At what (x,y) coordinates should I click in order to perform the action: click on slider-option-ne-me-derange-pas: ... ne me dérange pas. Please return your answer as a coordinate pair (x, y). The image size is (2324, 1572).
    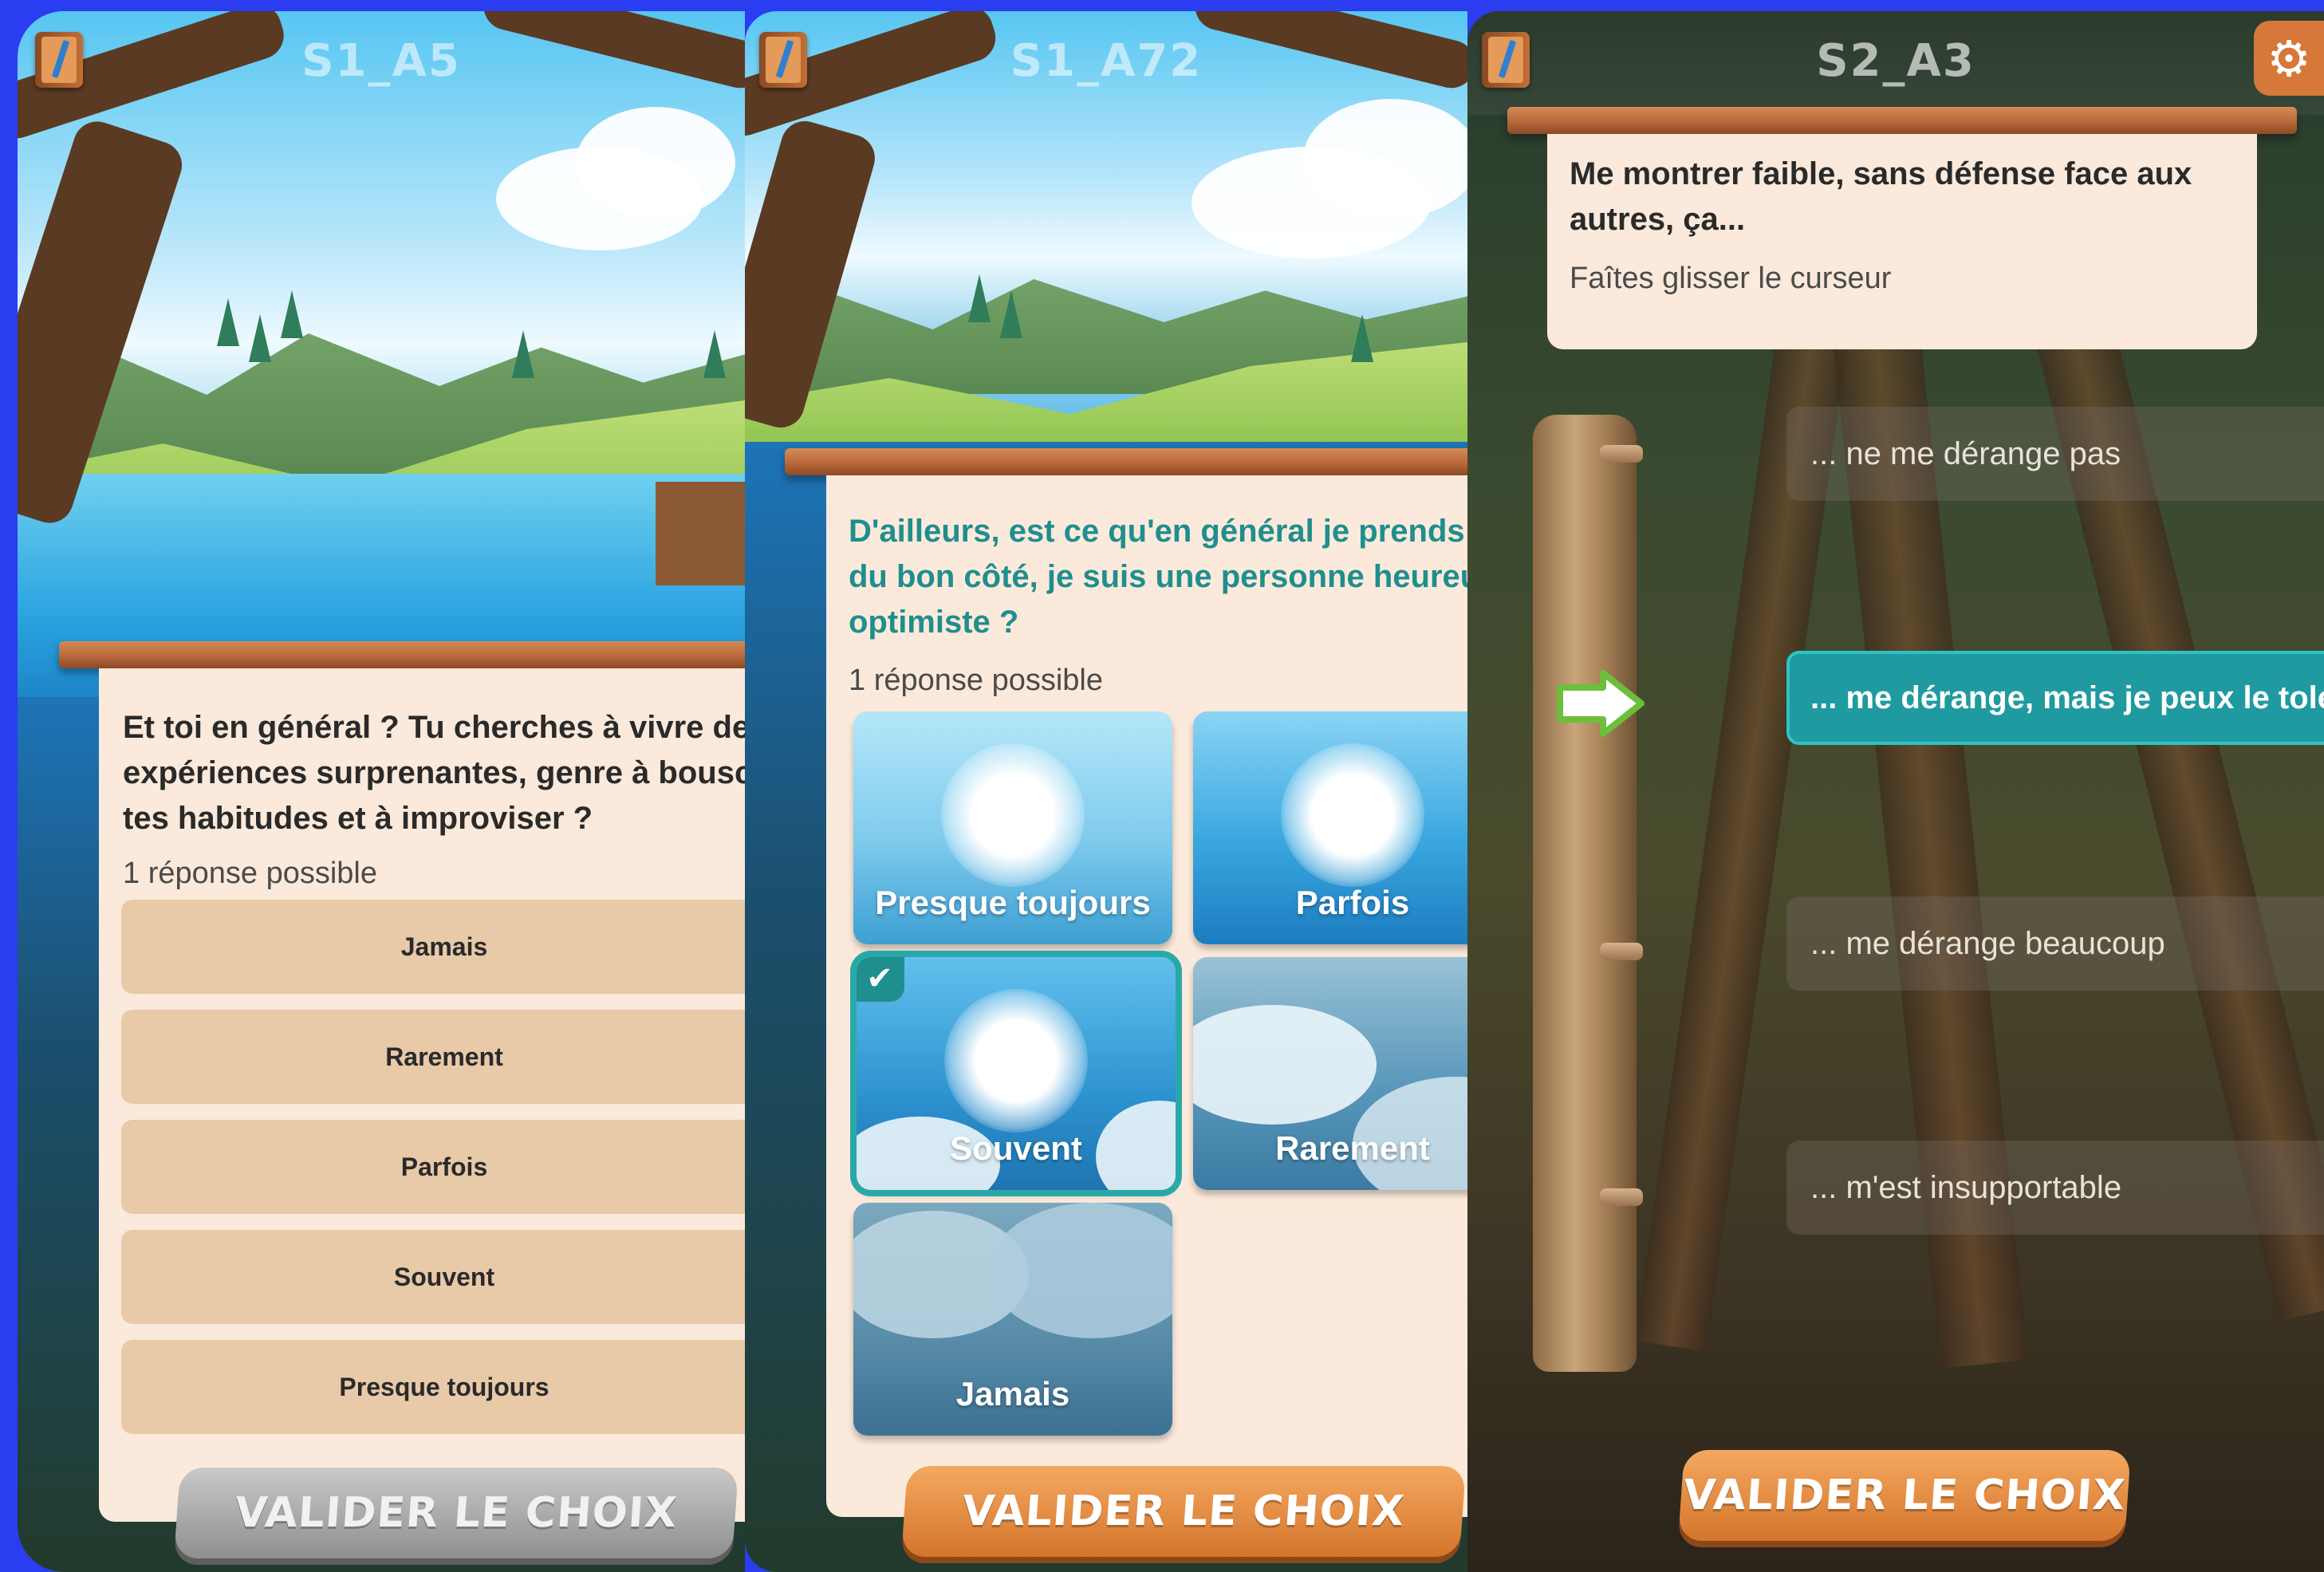
    Looking at the image, I should click on (2055, 454).